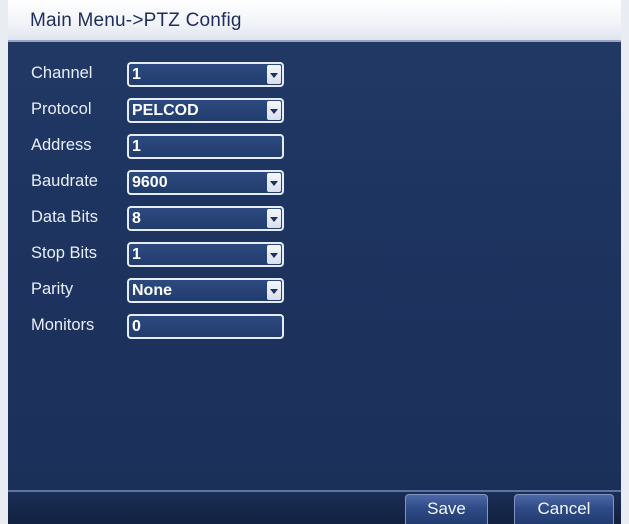  Describe the element at coordinates (64, 253) in the screenshot. I see `stop-bits-label: Stop Bits` at that location.